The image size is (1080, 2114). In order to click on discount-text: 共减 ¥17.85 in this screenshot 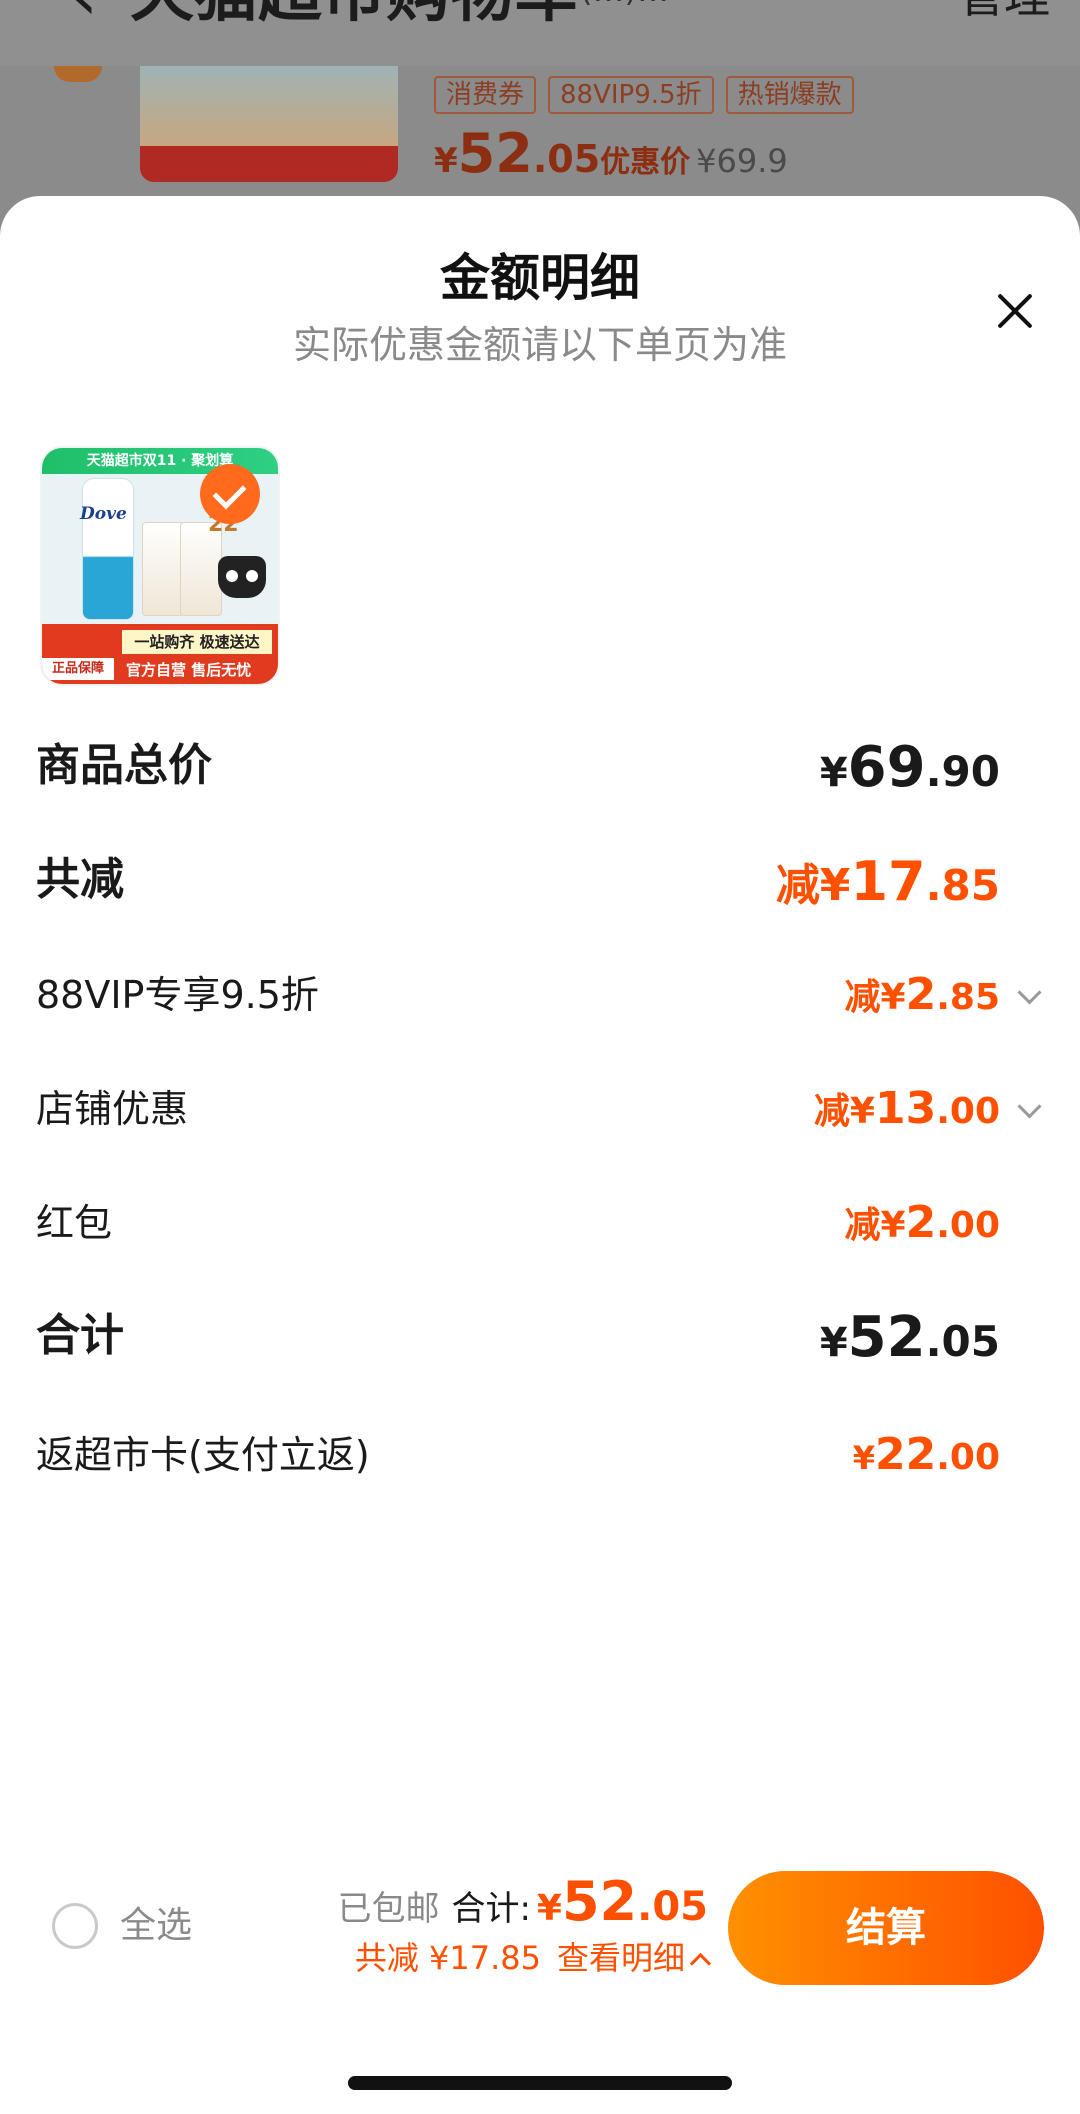, I will do `click(447, 1958)`.